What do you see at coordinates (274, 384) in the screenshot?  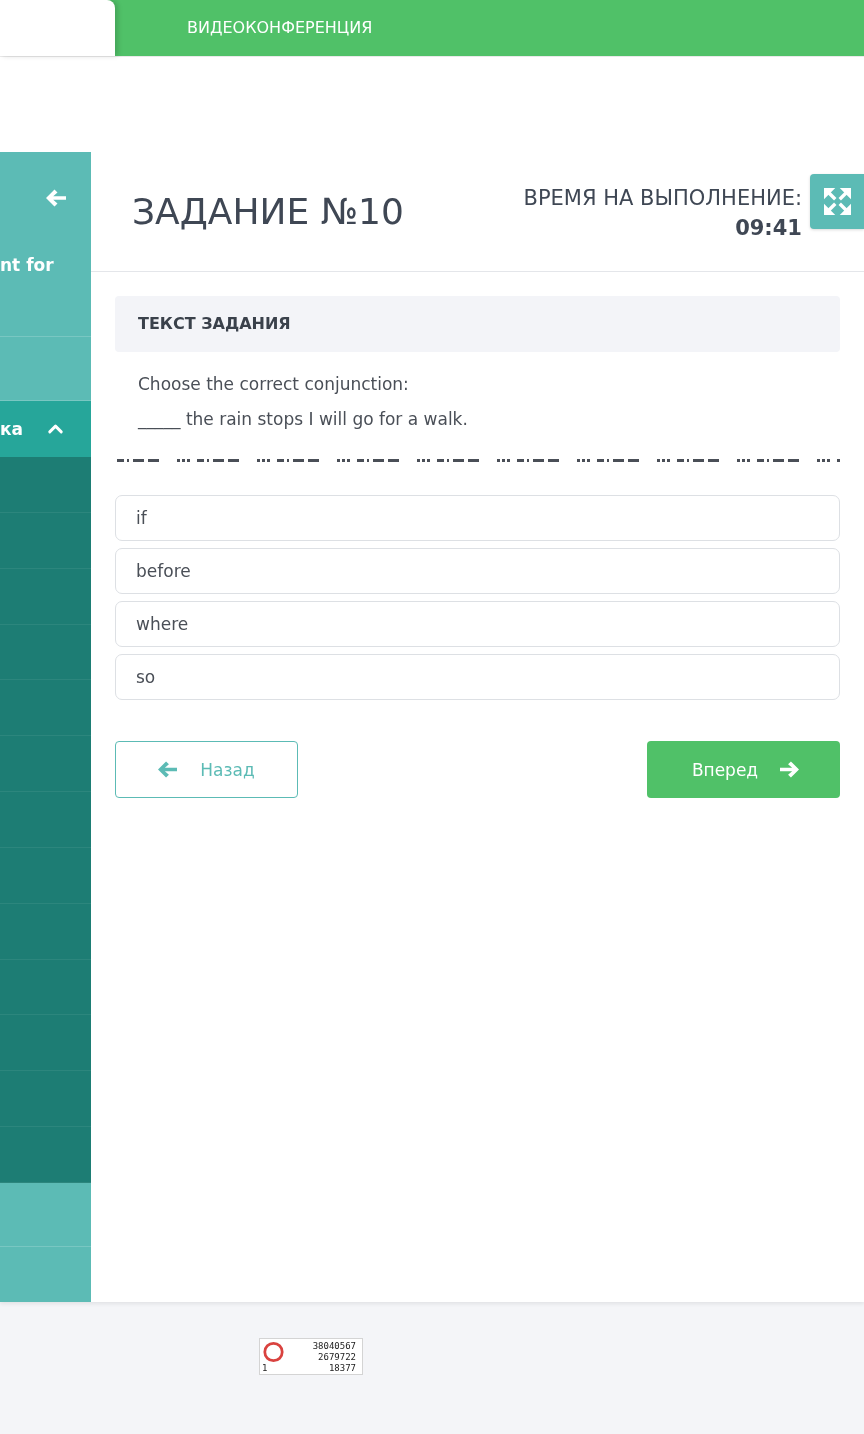 I see `question-text: Choose the correct conjunction:` at bounding box center [274, 384].